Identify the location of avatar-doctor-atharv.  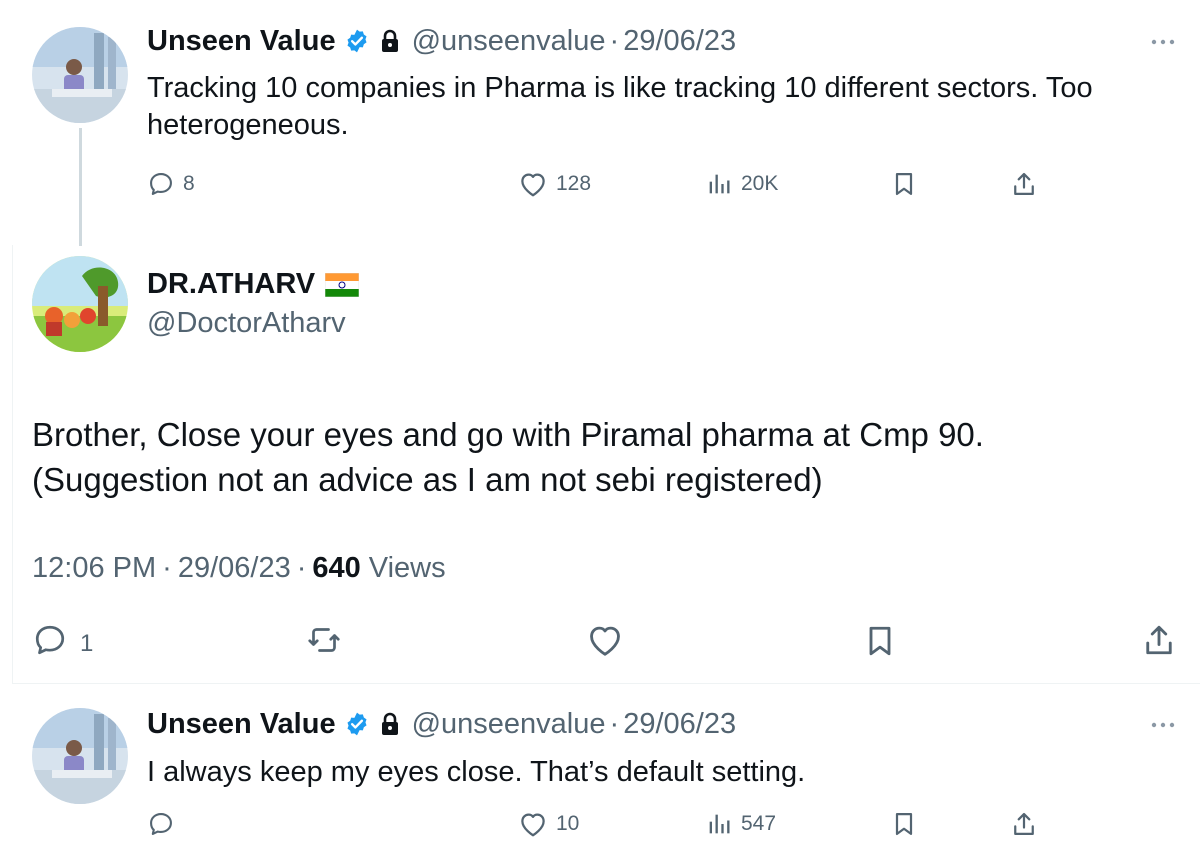
(80, 304).